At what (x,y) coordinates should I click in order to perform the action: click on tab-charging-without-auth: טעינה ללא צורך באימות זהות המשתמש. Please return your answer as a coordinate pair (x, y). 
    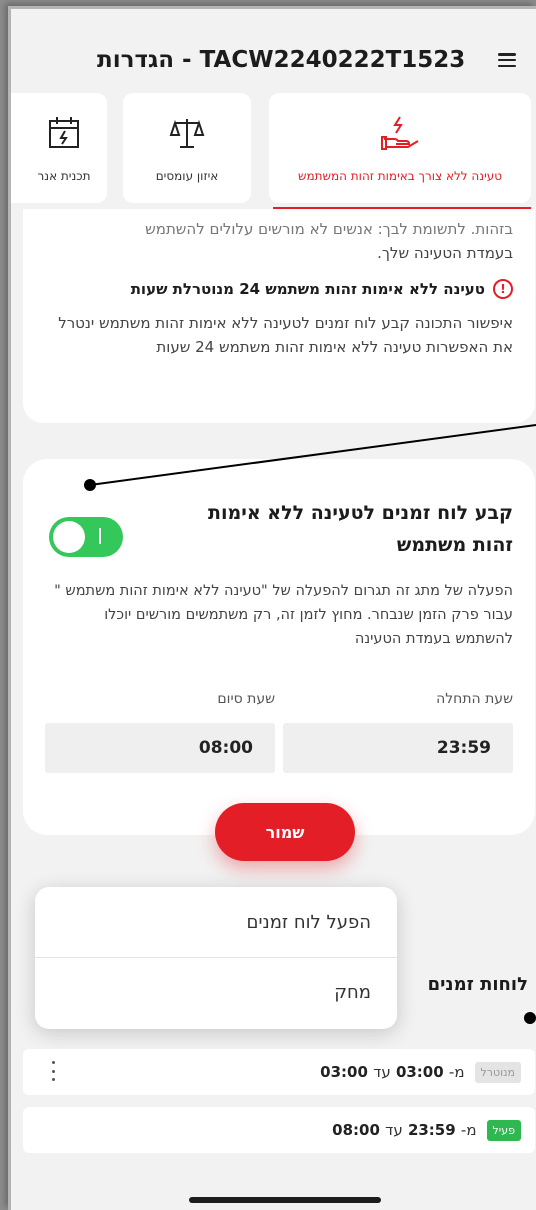
    Looking at the image, I should click on (400, 148).